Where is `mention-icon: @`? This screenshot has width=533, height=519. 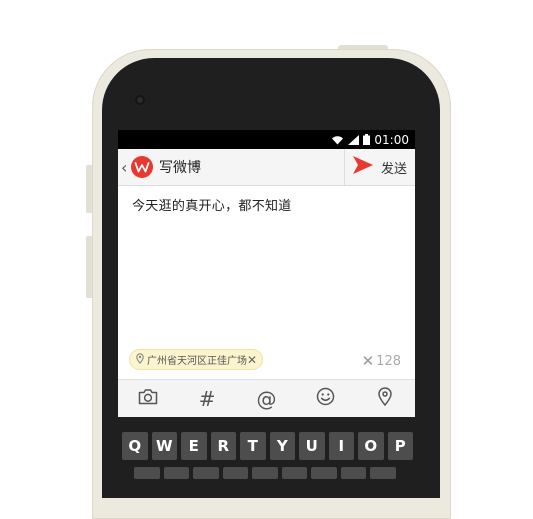
mention-icon: @ is located at coordinates (266, 398).